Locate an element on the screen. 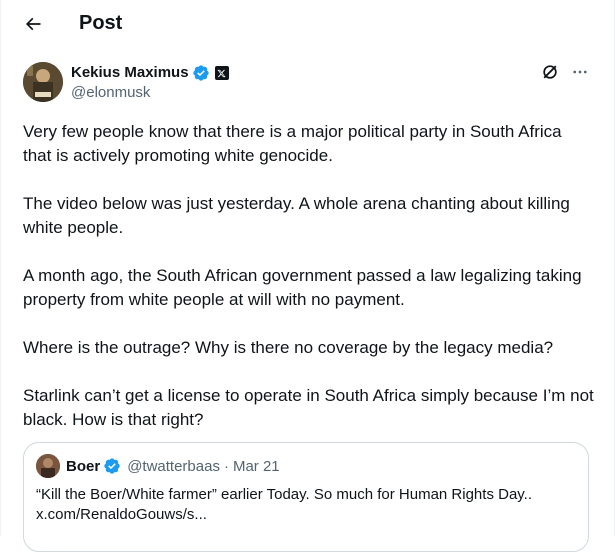 The height and width of the screenshot is (552, 615). quoted-author-name: Boer is located at coordinates (83, 466).